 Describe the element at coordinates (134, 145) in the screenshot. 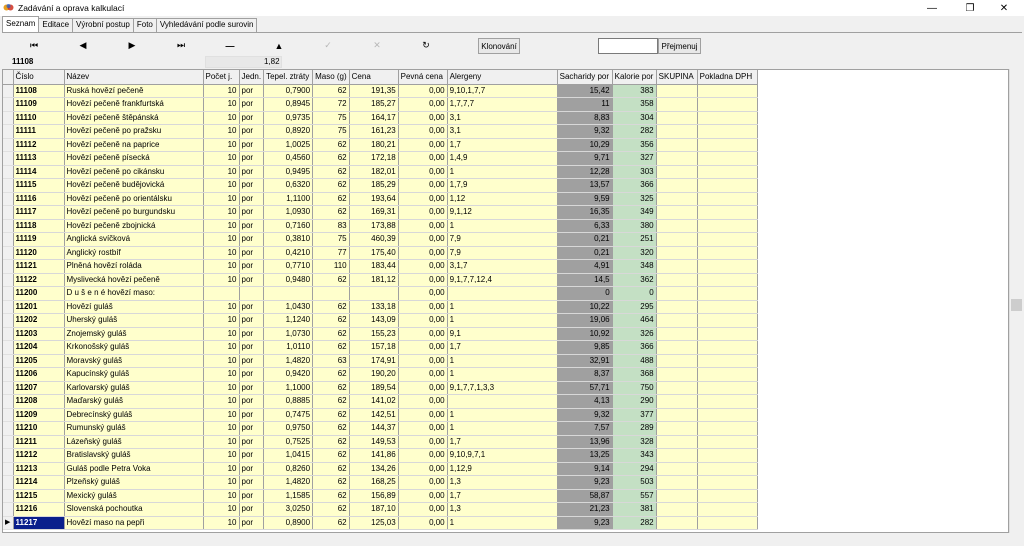

I see `cell-nazev: Hovězí pečeně na paprice` at that location.